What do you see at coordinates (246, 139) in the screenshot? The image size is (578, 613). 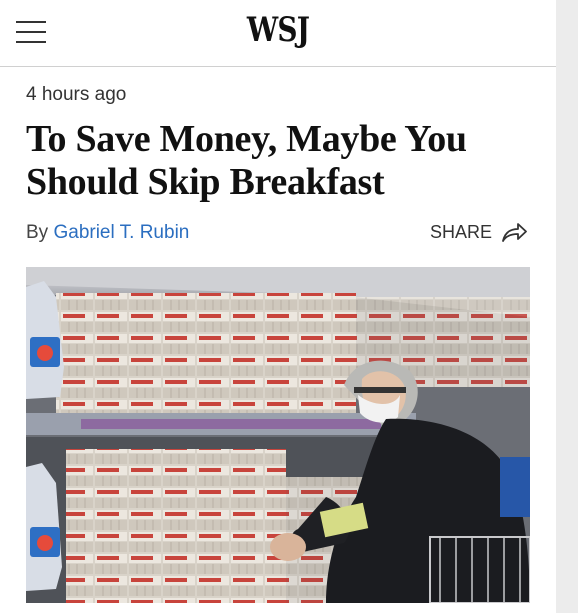 I see `headline-line-1: To Save Money, Maybe You` at bounding box center [246, 139].